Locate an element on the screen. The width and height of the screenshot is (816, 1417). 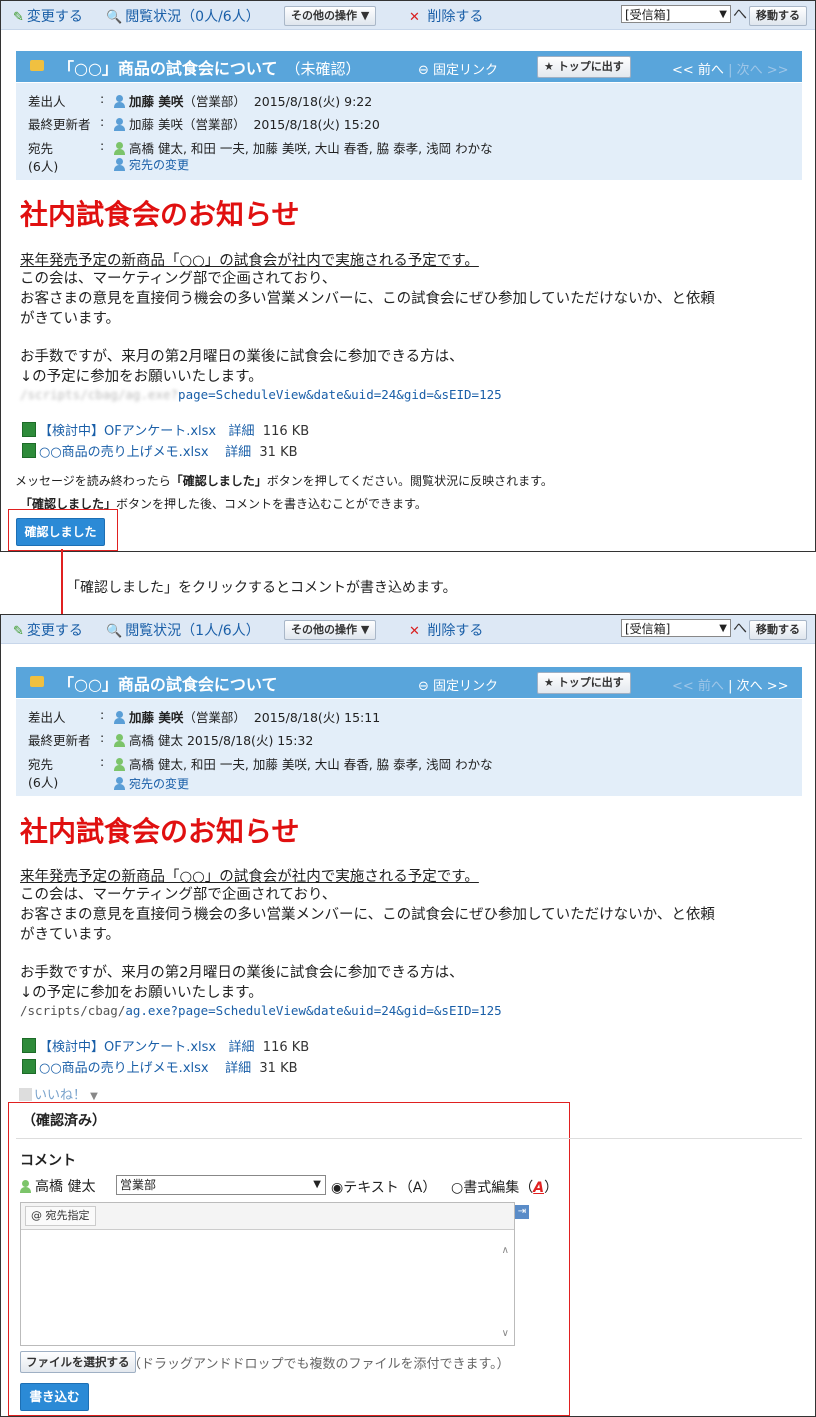
read-status-link: 🔍 閲覧状況（1人/6人） is located at coordinates (183, 630).